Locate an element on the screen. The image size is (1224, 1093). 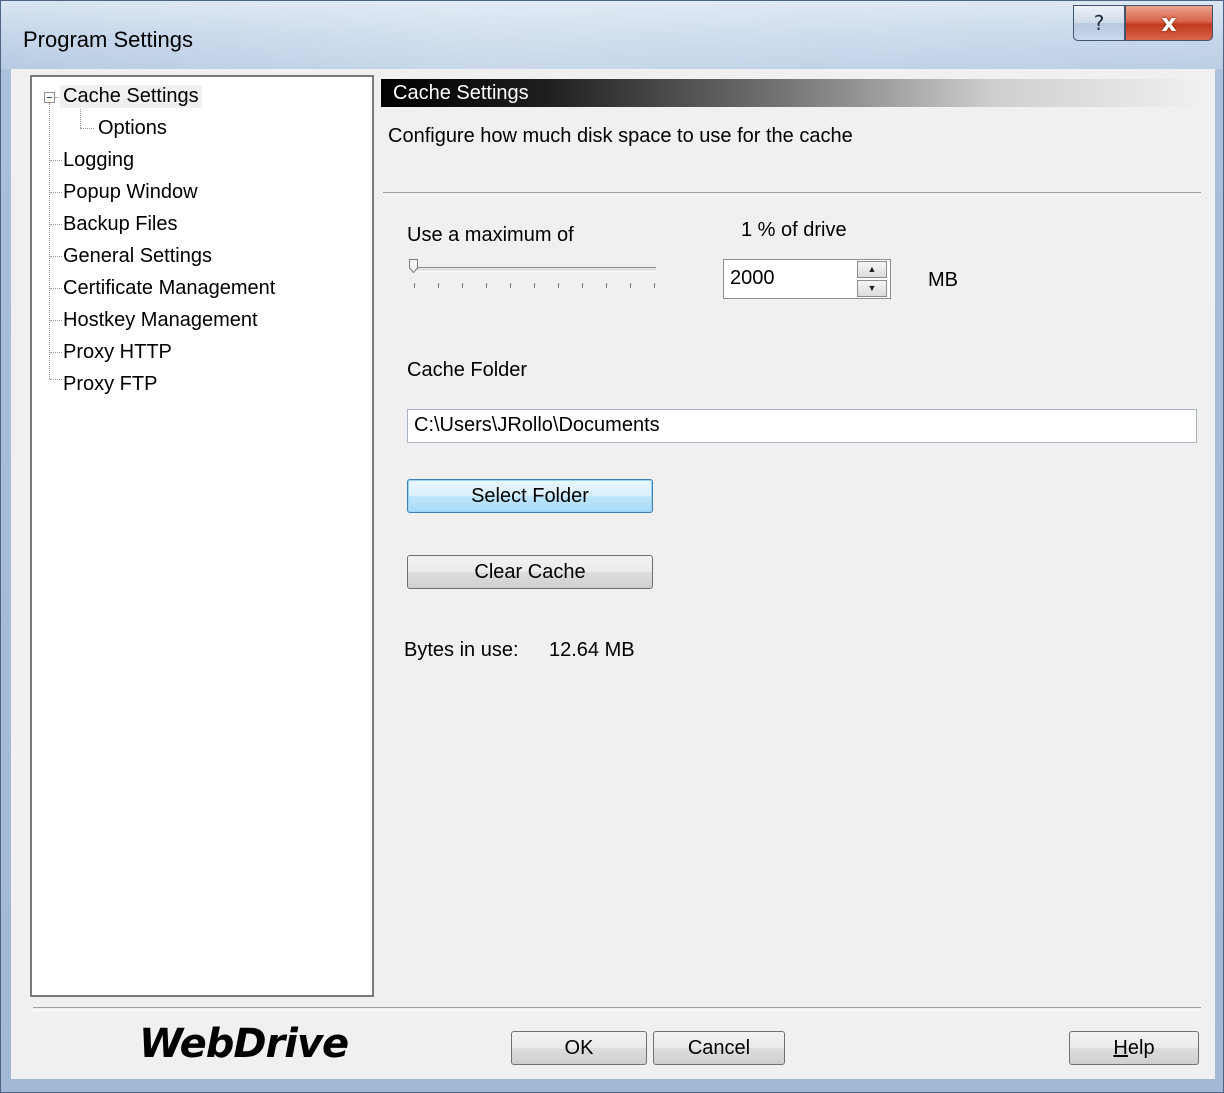
select-folder-button: Select Folder is located at coordinates (530, 496).